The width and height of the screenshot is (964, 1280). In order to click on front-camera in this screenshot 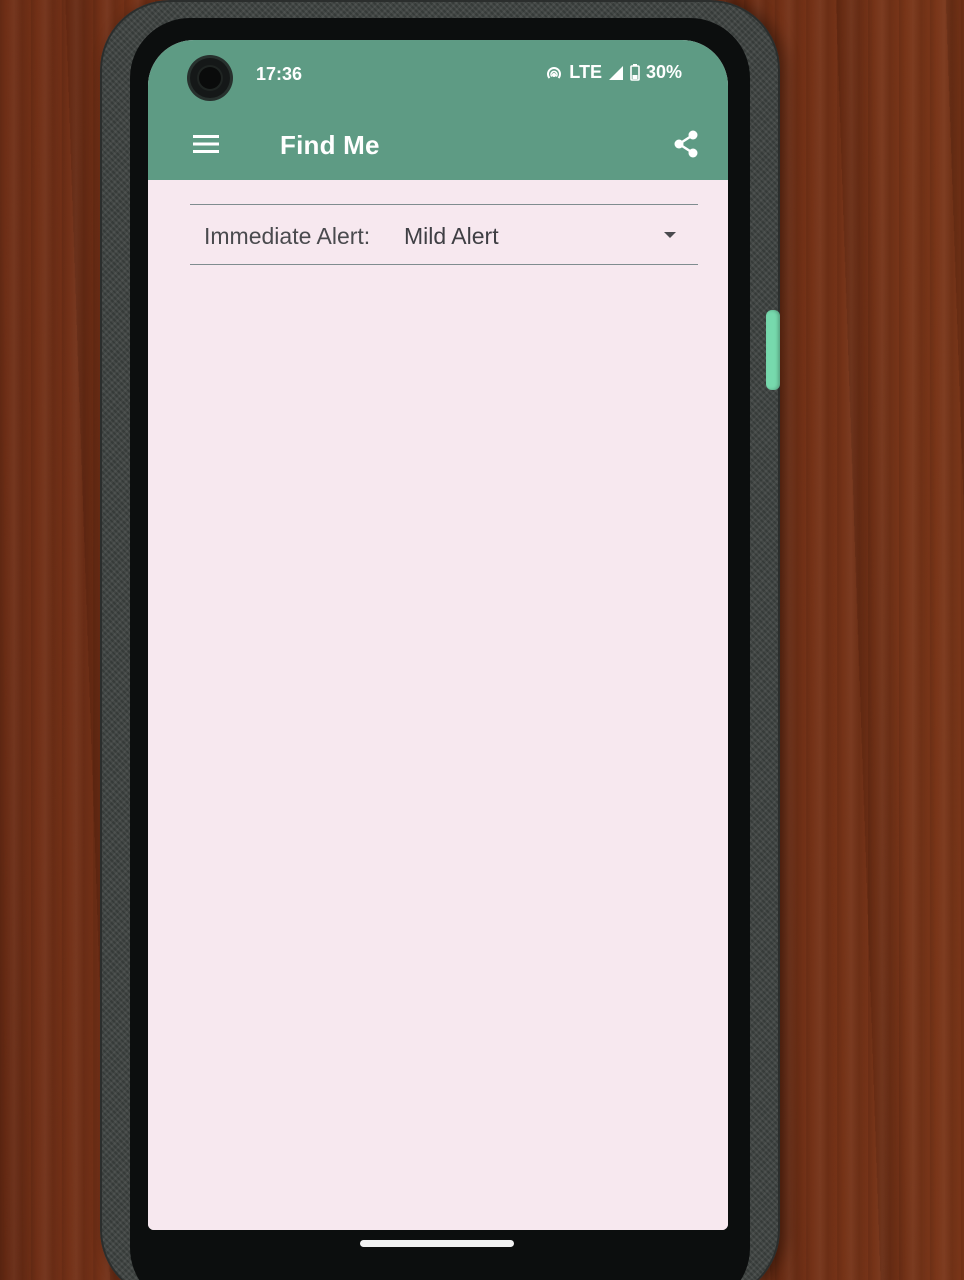, I will do `click(210, 78)`.